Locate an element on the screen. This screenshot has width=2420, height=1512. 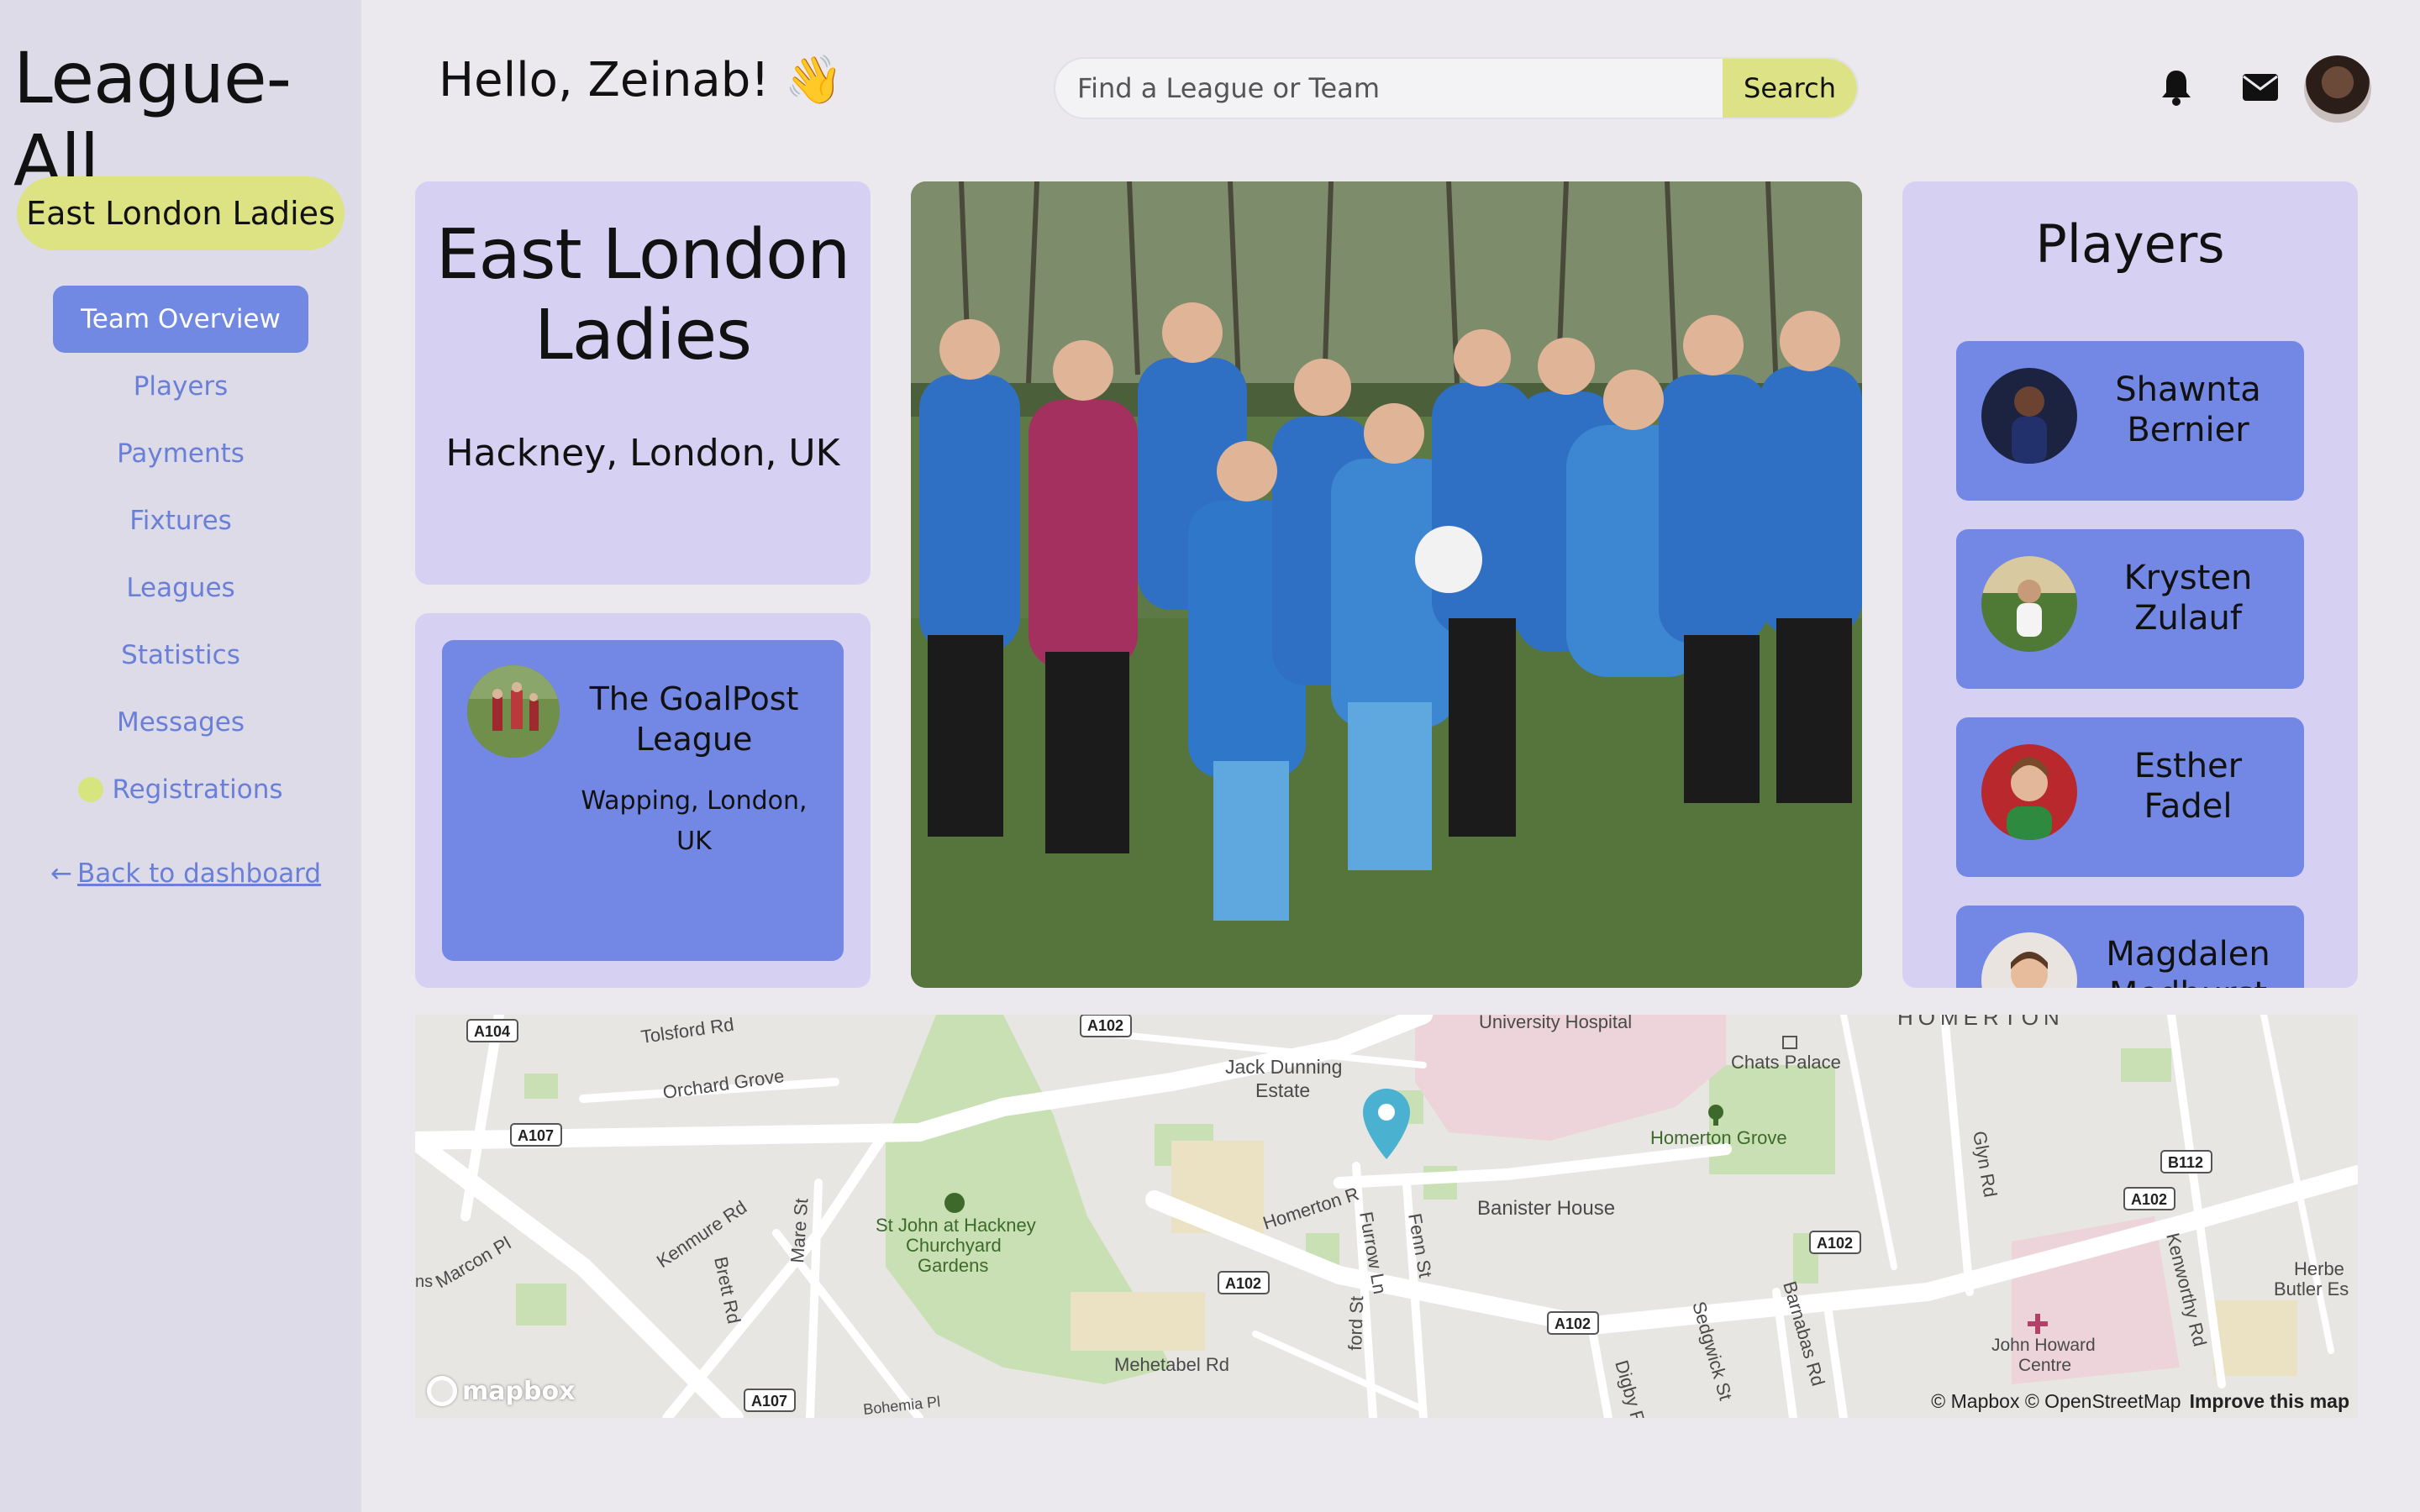
map-label: Homerton Grove is located at coordinates (1718, 1137).